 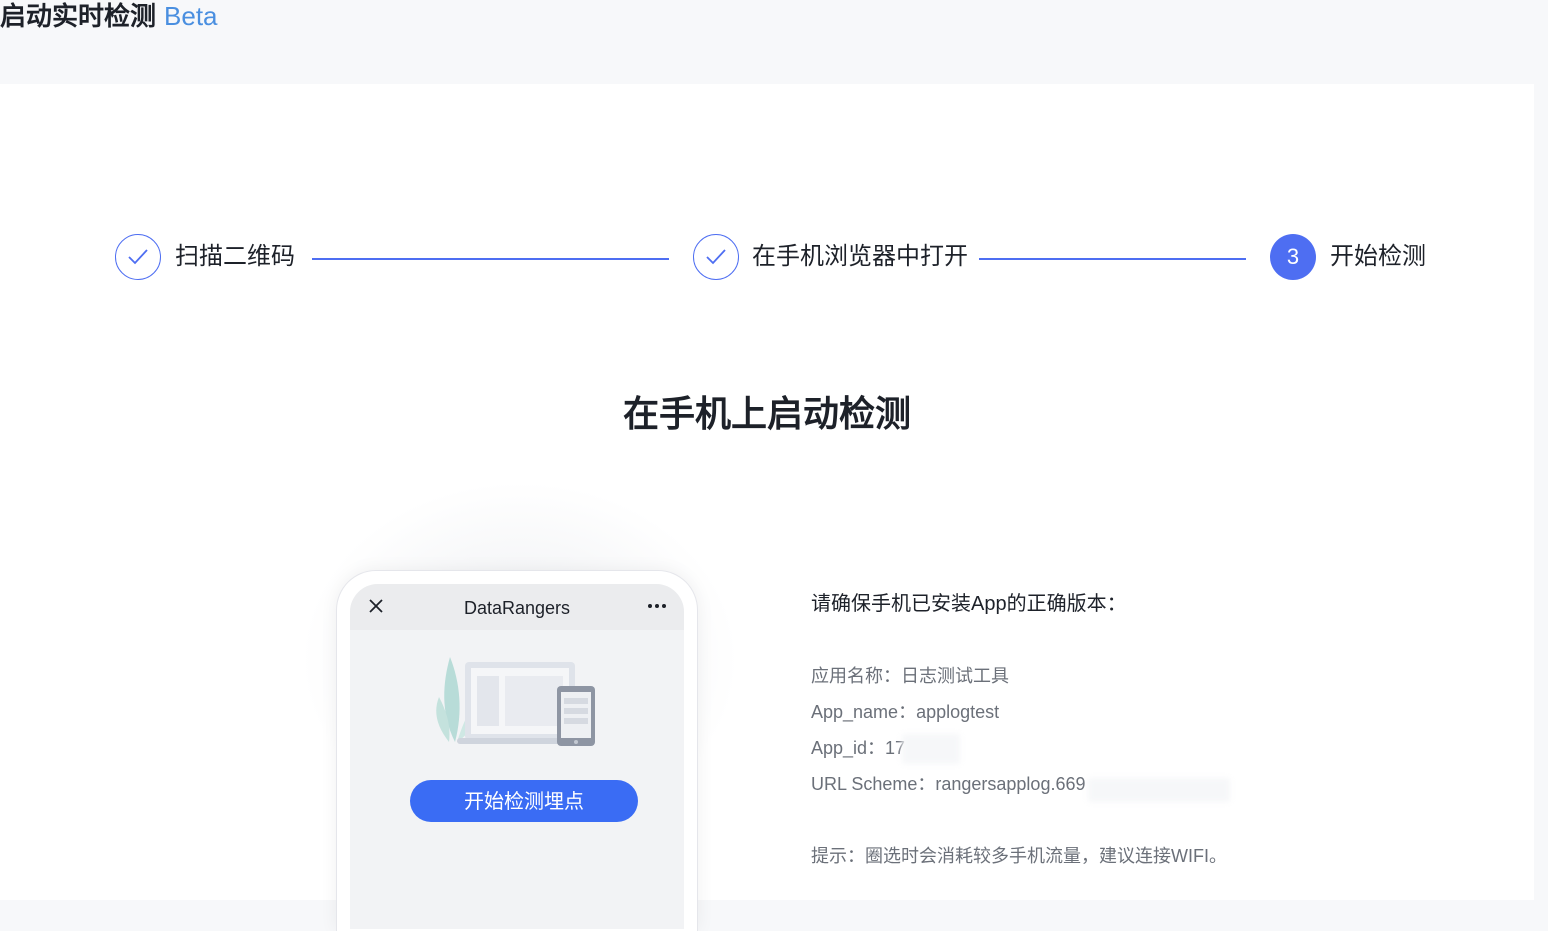 I want to click on phone-mockup: DataRangers 开始检测埋点, so click(x=517, y=750).